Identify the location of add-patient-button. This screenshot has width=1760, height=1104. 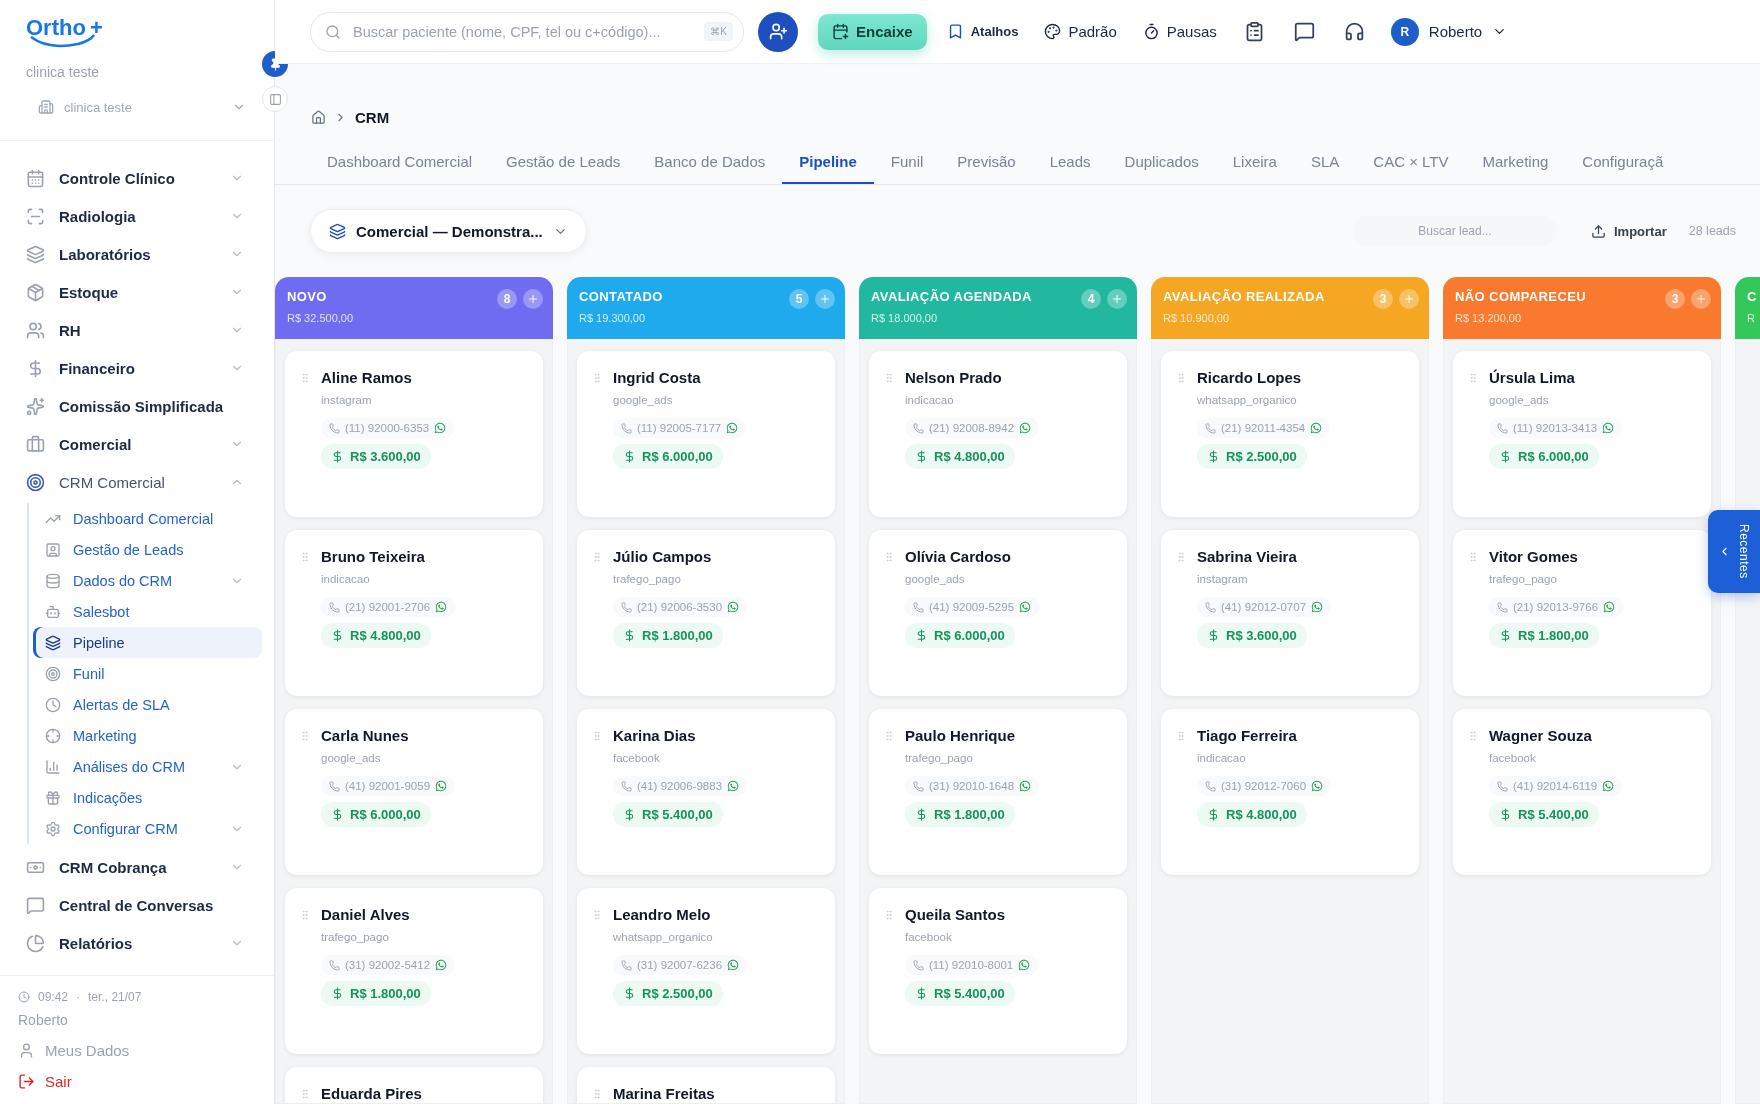
(778, 31).